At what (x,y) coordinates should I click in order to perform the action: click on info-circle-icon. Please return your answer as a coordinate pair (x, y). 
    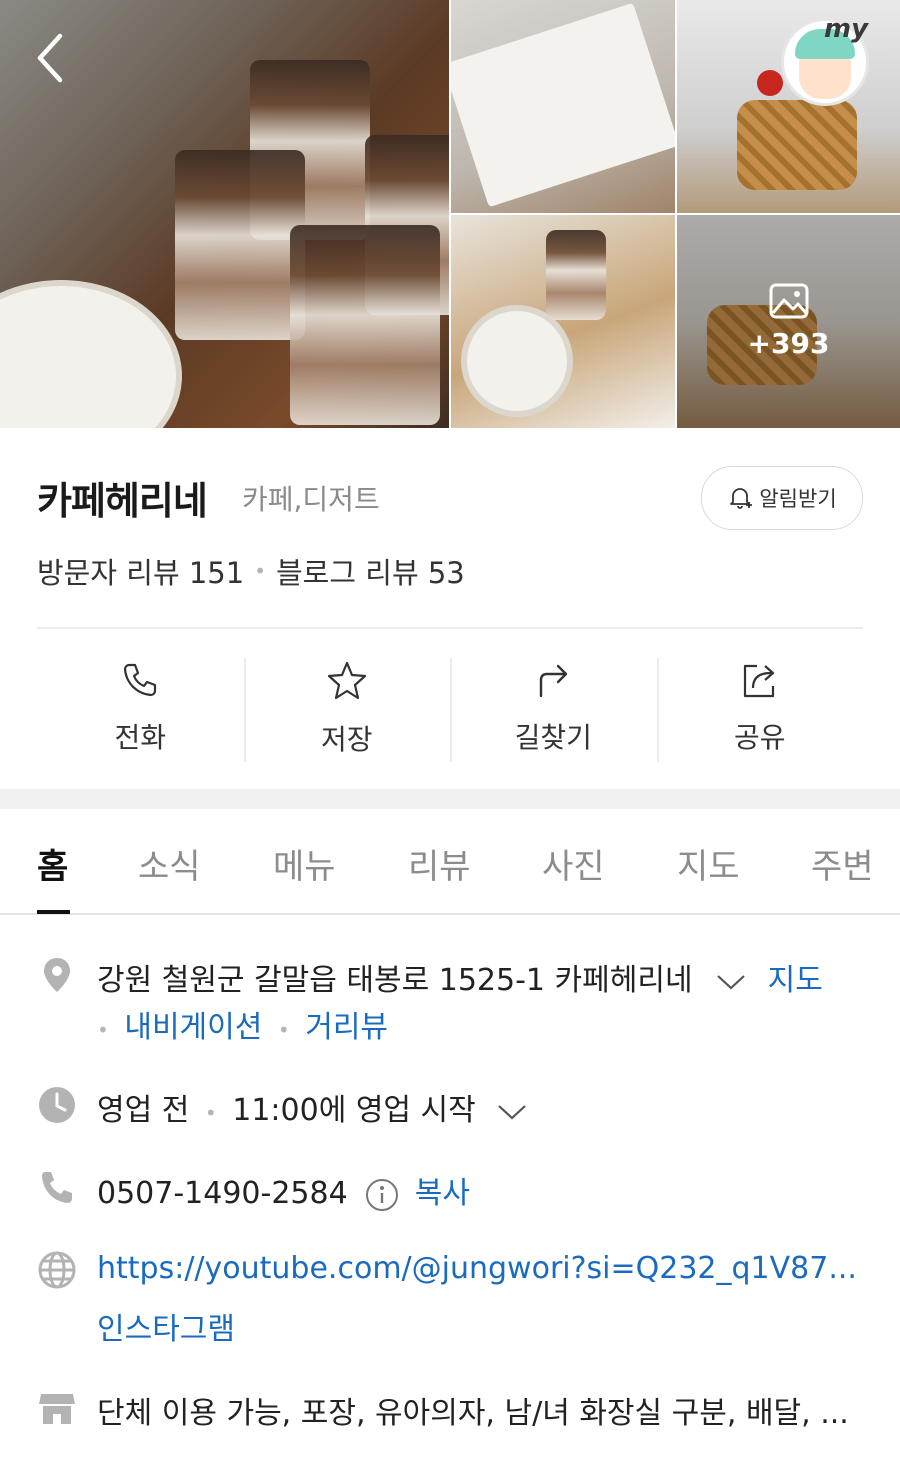
    Looking at the image, I should click on (382, 1195).